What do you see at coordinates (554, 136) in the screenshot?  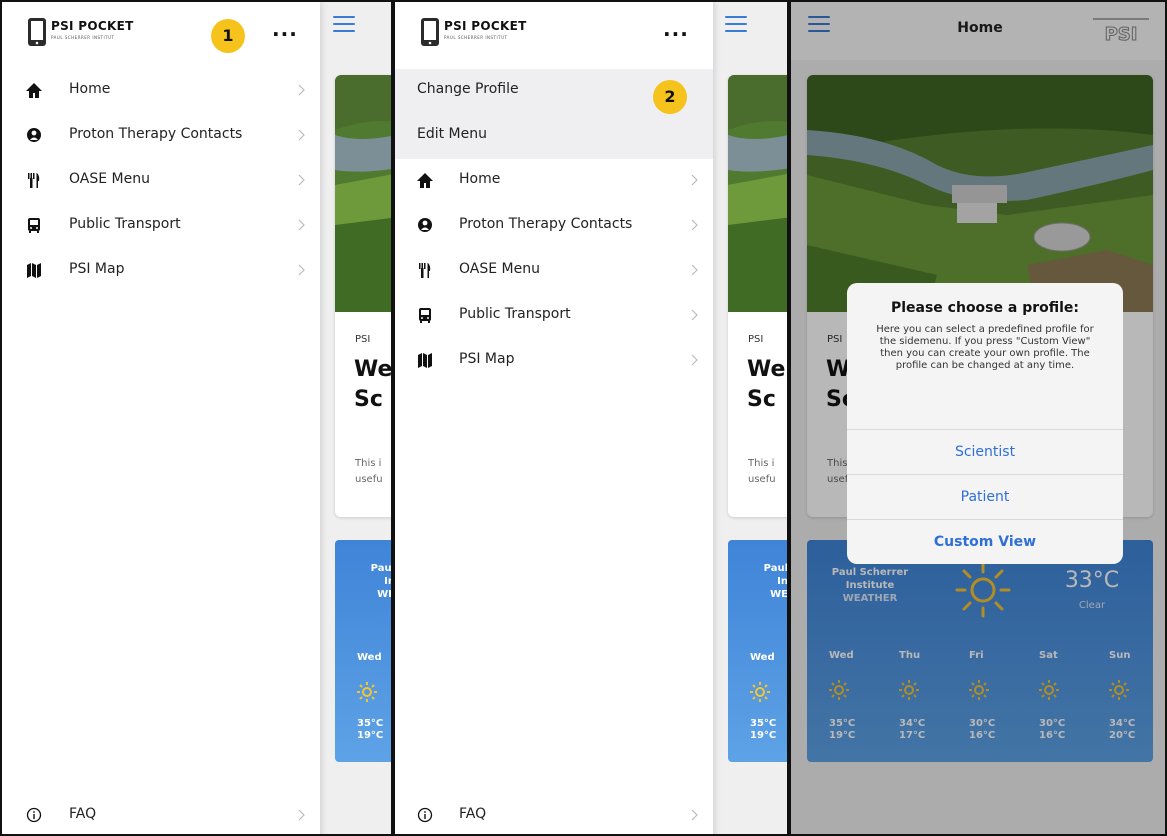 I see `edit-menu-item: Edit Menu` at bounding box center [554, 136].